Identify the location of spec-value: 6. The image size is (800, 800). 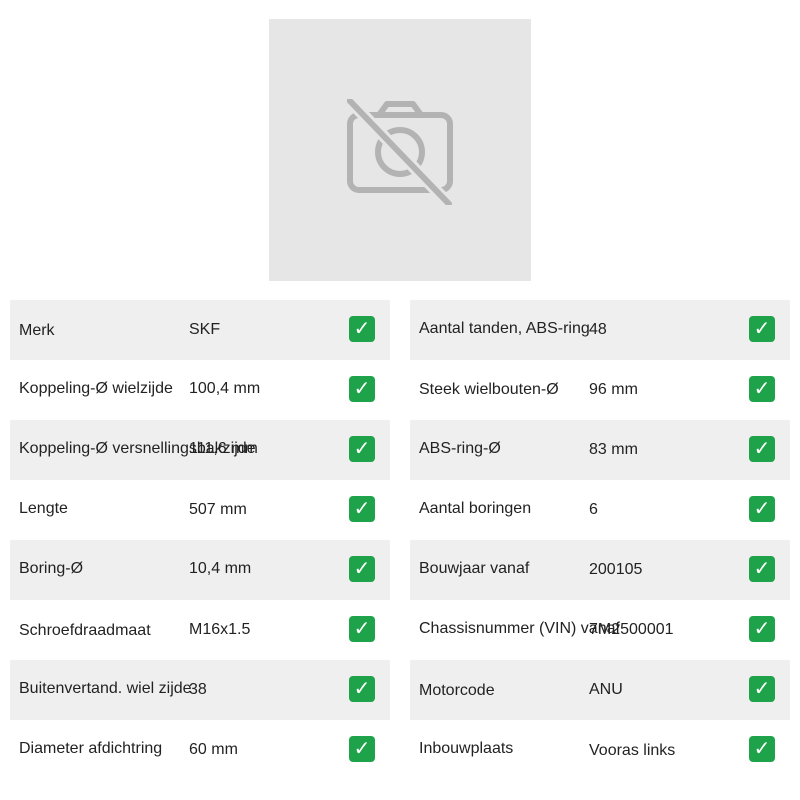
(593, 509).